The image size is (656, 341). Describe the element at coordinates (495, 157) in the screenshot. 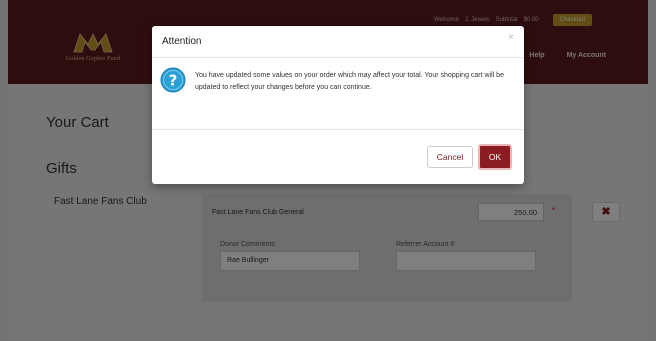

I see `ok-button: OK` at that location.